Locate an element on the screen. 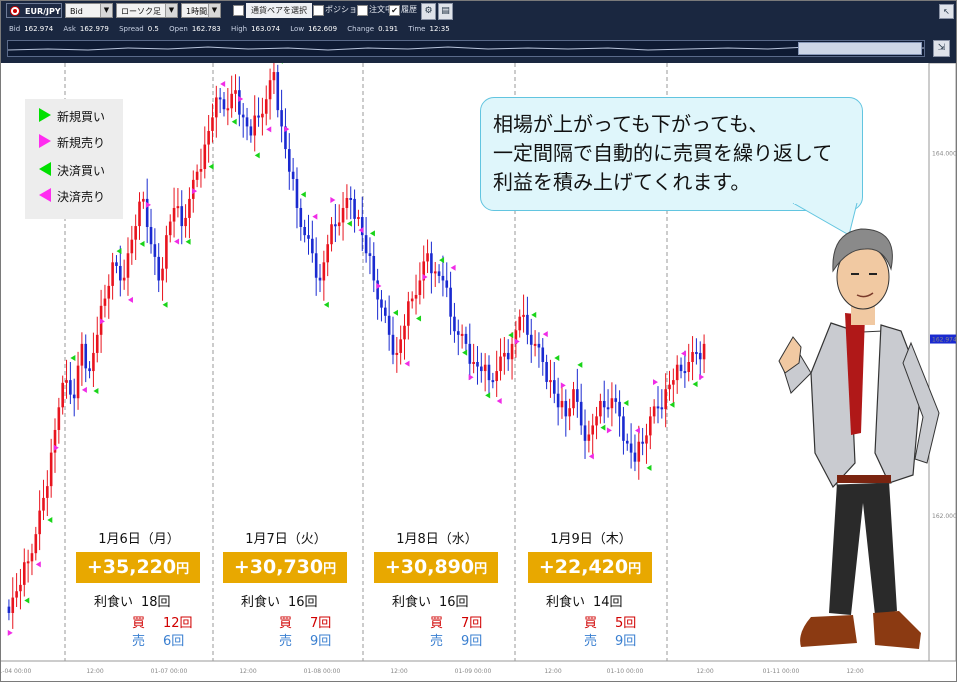 The image size is (957, 682). history-label: 履歴 is located at coordinates (409, 9).